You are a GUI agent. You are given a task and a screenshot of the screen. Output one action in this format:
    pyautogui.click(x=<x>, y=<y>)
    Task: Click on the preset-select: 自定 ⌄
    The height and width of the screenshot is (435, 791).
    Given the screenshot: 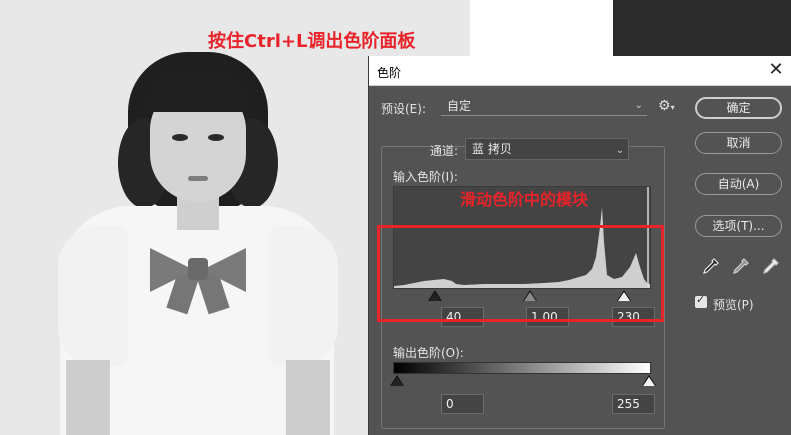 What is the action you would take?
    pyautogui.click(x=544, y=107)
    